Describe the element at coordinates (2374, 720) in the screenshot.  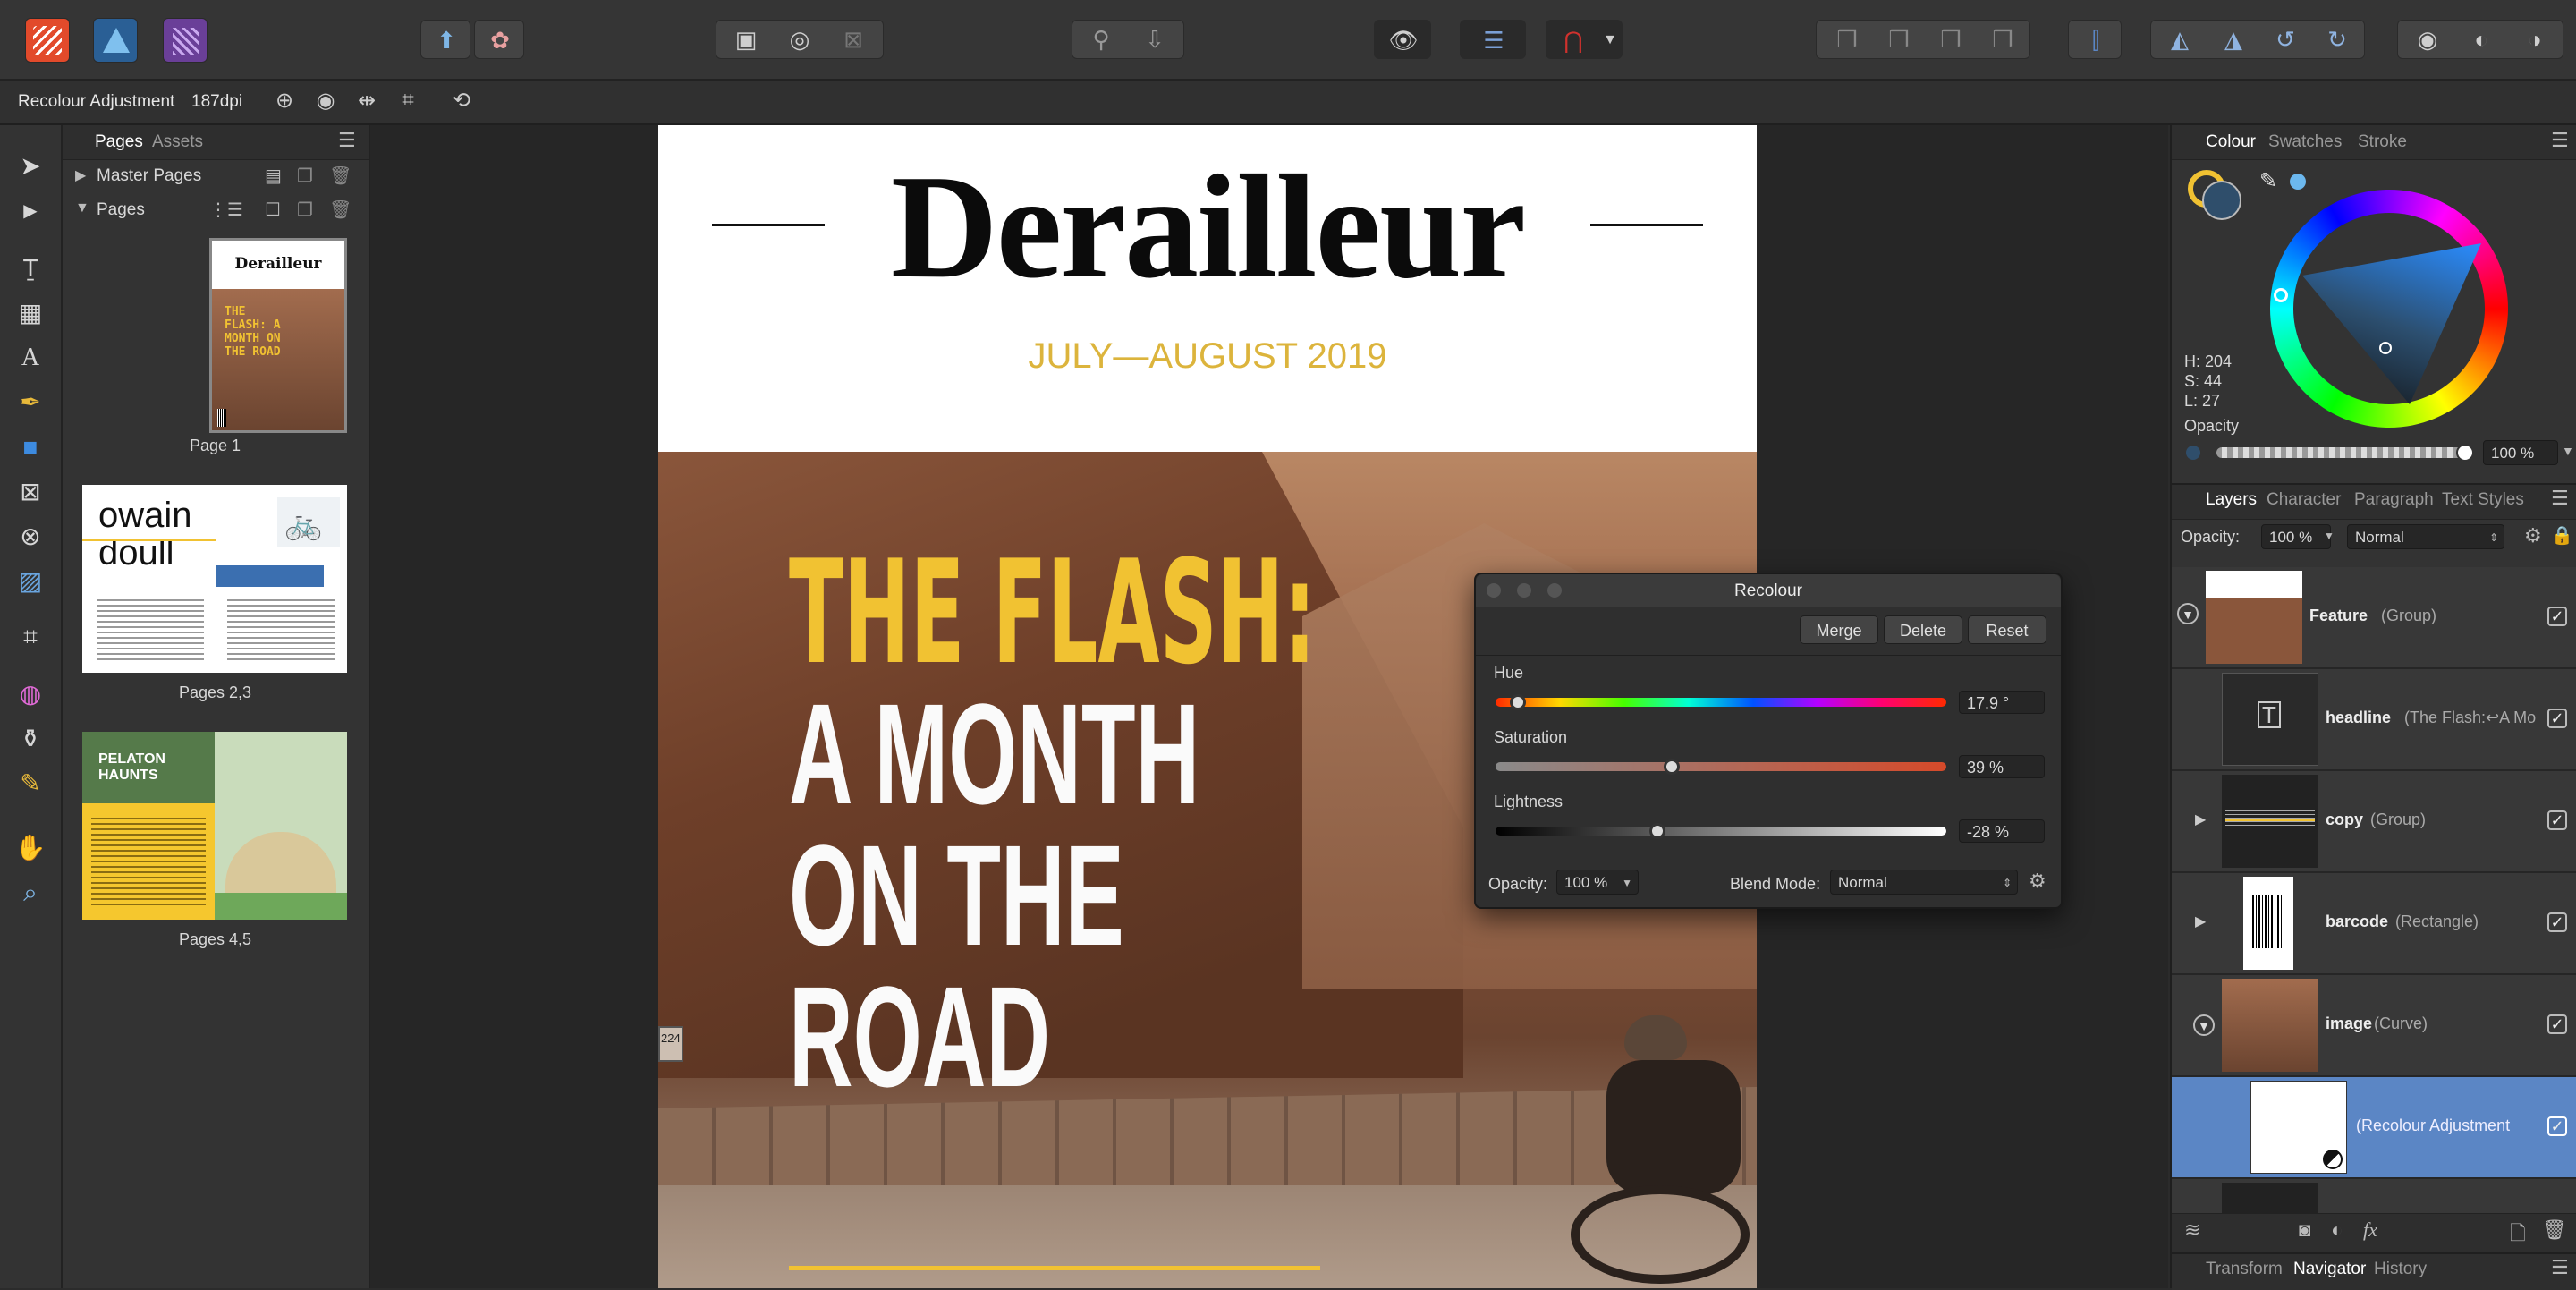
I see `layer-row-headline: T headline (The Flash:↩A Mo ✓` at that location.